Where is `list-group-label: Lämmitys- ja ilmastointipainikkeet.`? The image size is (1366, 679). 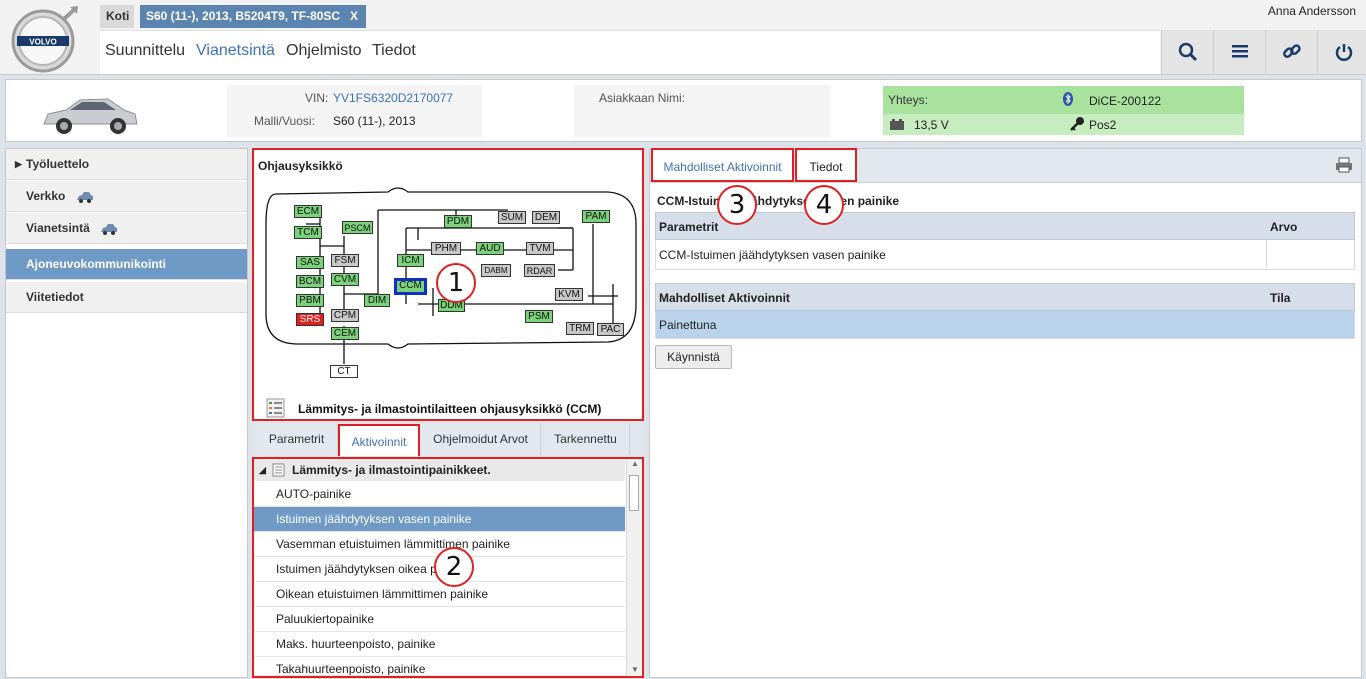 list-group-label: Lämmitys- ja ilmastointipainikkeet. is located at coordinates (391, 470).